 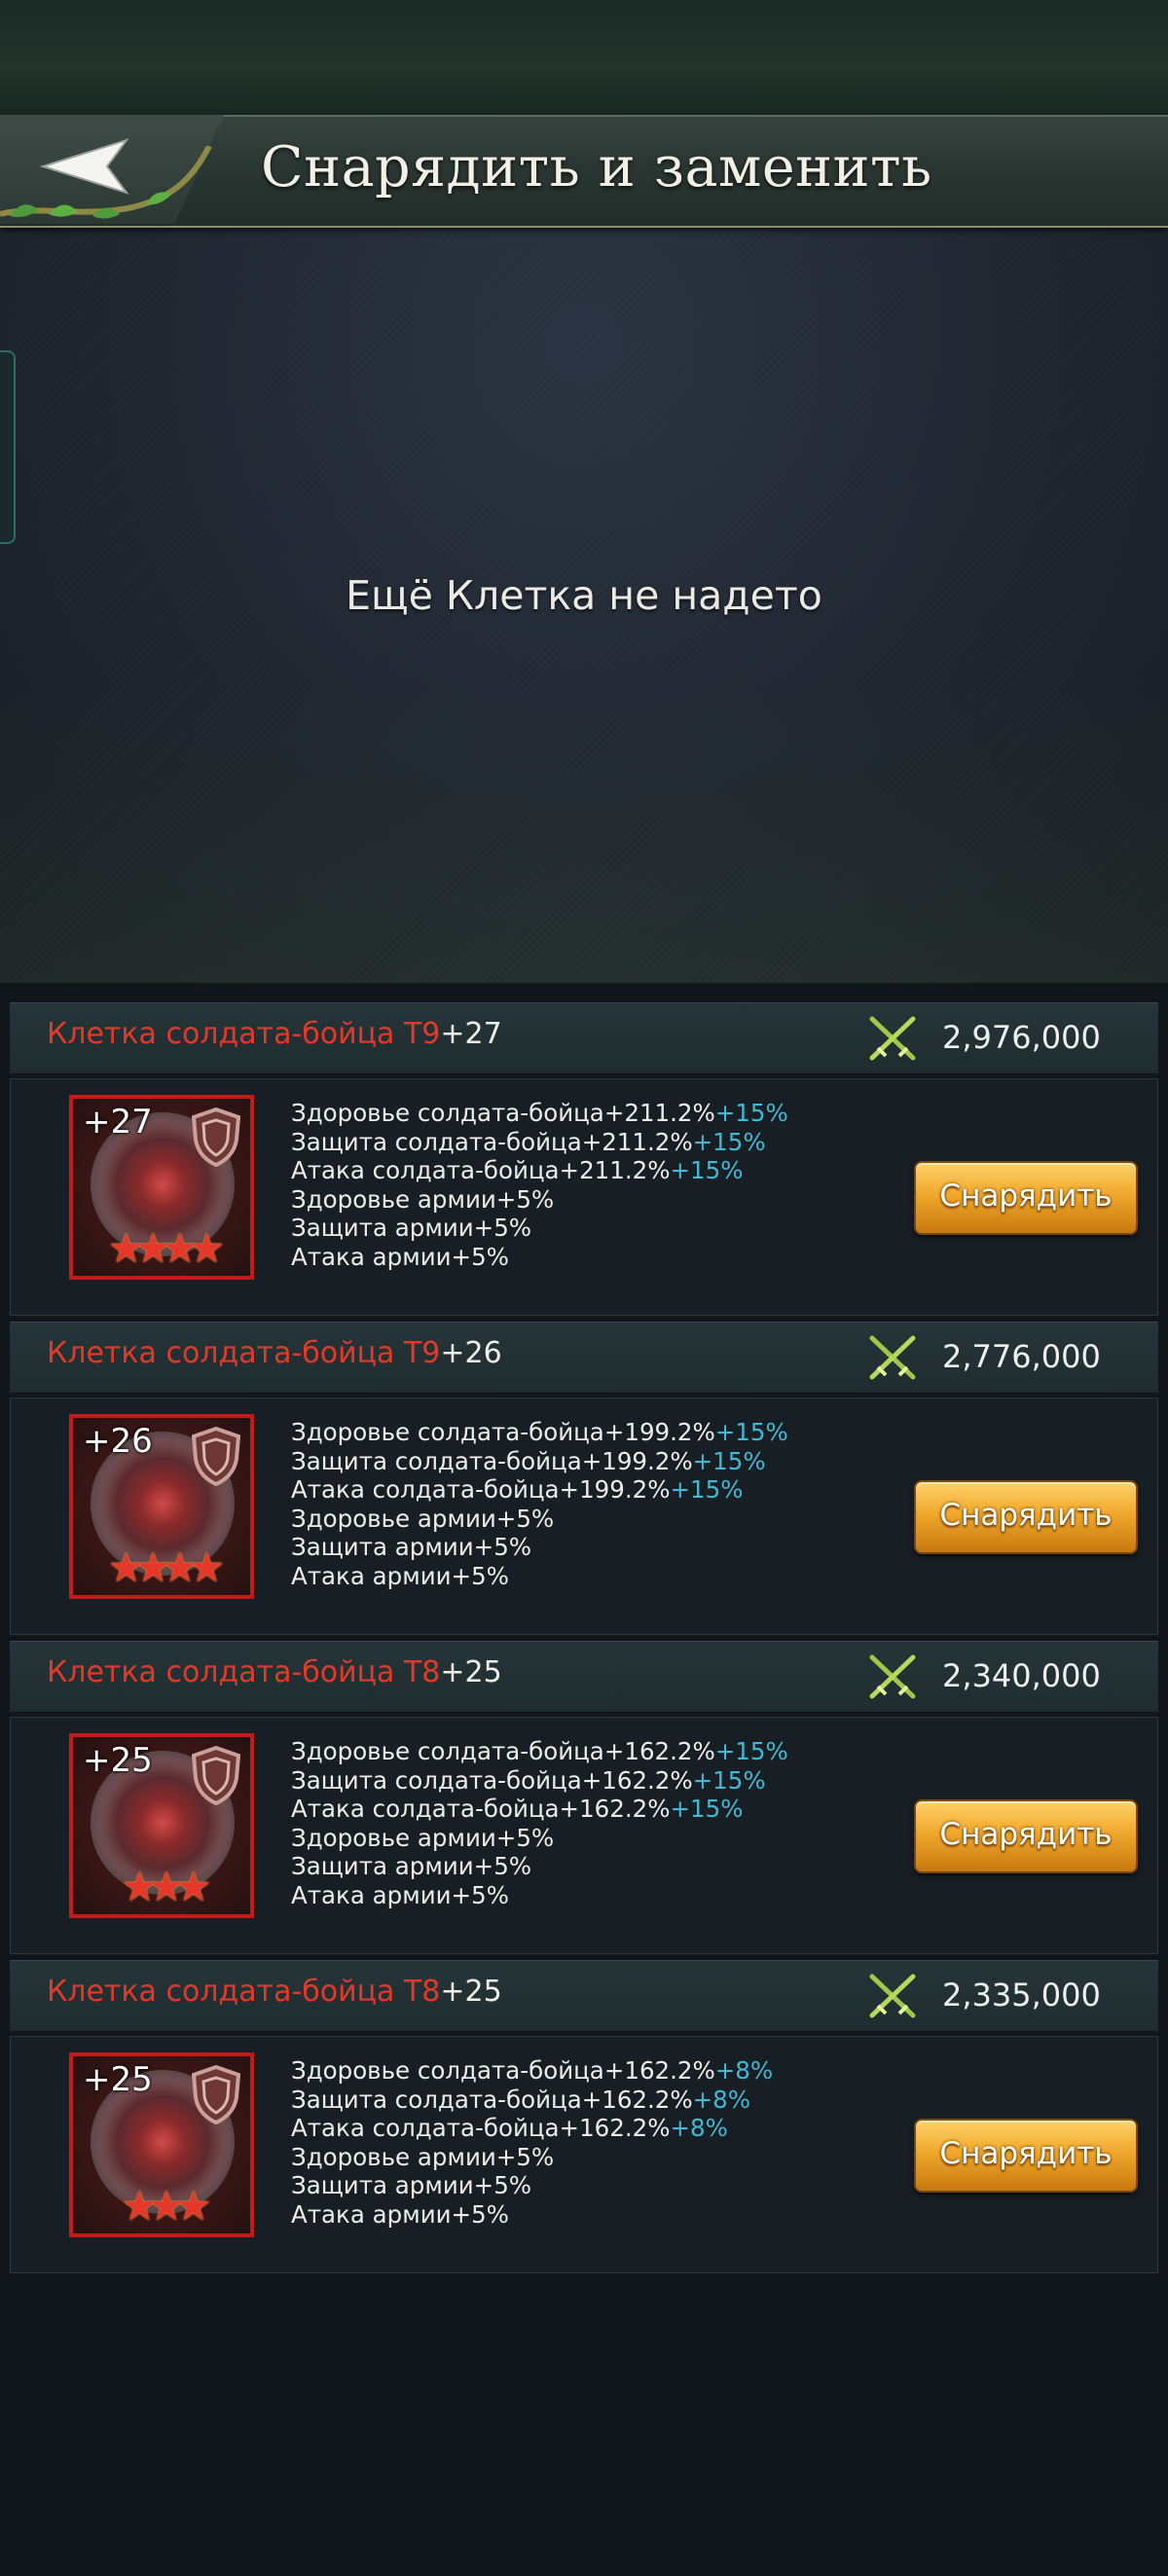 I want to click on stat-line: Защита солдата-бойца+162.2%+15%, so click(x=539, y=1781).